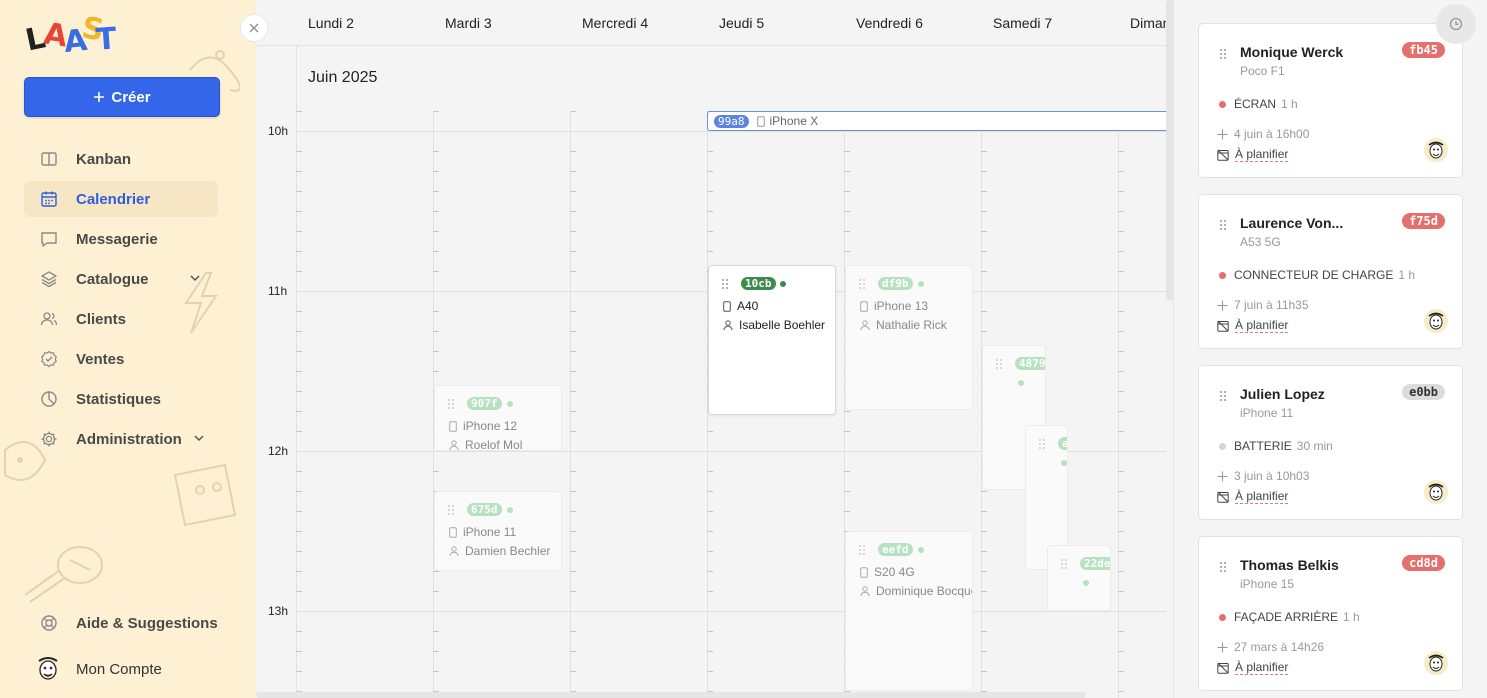  What do you see at coordinates (122, 97) in the screenshot?
I see `create-button: Créer` at bounding box center [122, 97].